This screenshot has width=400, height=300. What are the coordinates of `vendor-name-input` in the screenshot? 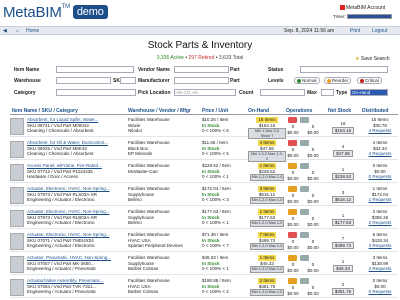 It's located at (201, 69).